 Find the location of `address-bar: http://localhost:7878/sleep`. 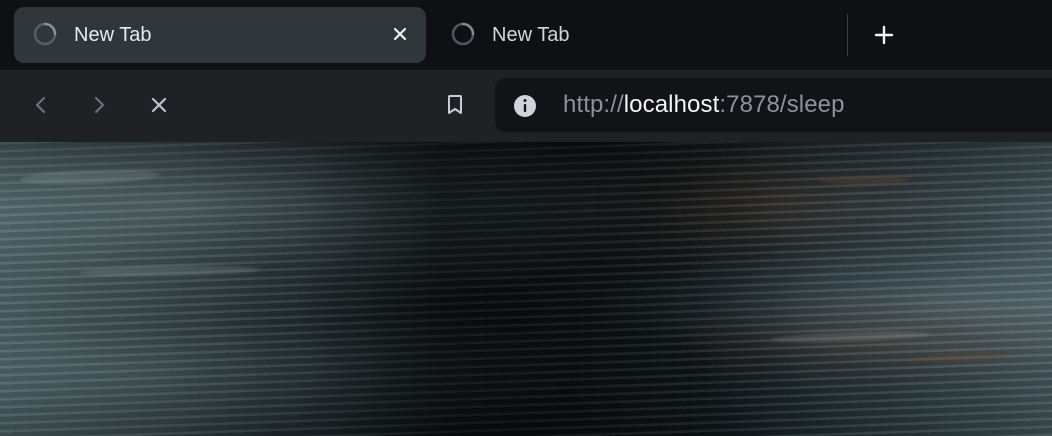

address-bar: http://localhost:7878/sleep is located at coordinates (773, 105).